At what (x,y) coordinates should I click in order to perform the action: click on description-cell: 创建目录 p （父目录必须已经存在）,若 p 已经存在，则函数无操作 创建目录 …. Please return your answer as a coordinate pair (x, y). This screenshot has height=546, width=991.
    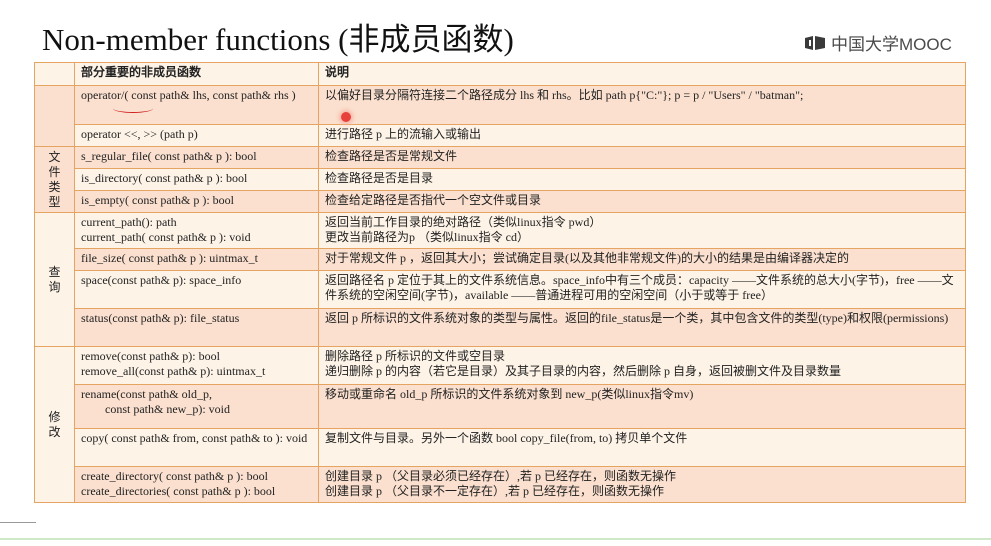
    Looking at the image, I should click on (642, 484).